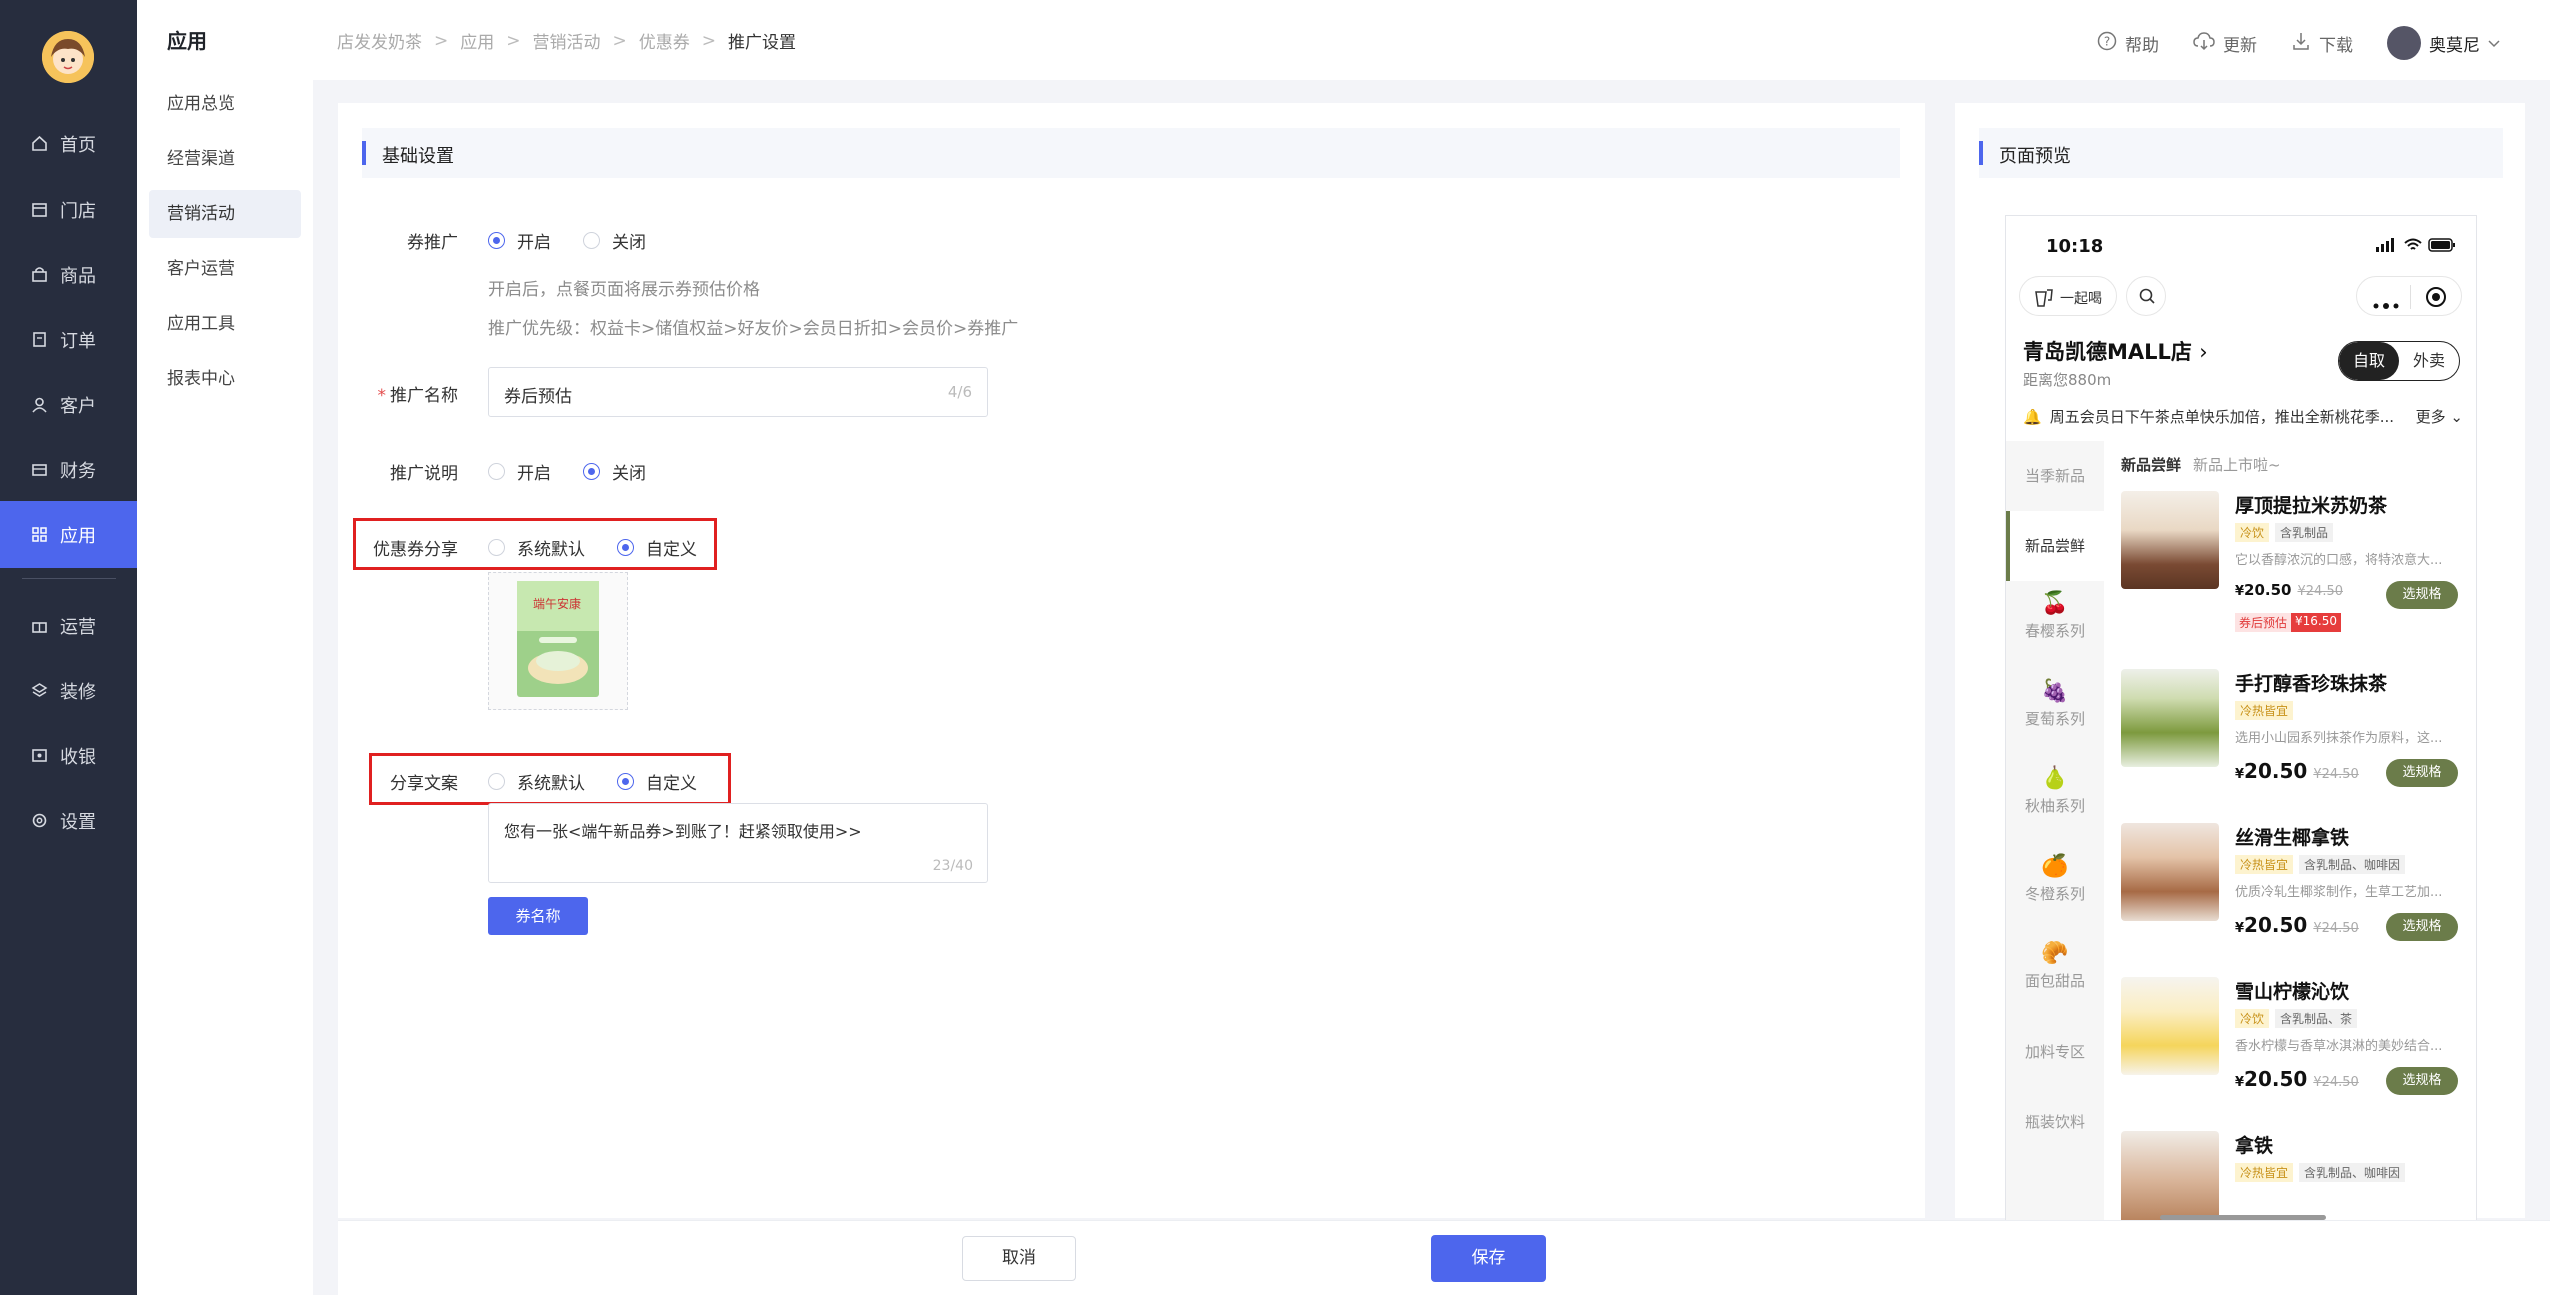 Image resolution: width=2550 pixels, height=1295 pixels. I want to click on product-item: 拿铁 冷热皆宜 含乳制品、咖啡因, so click(2293, 1175).